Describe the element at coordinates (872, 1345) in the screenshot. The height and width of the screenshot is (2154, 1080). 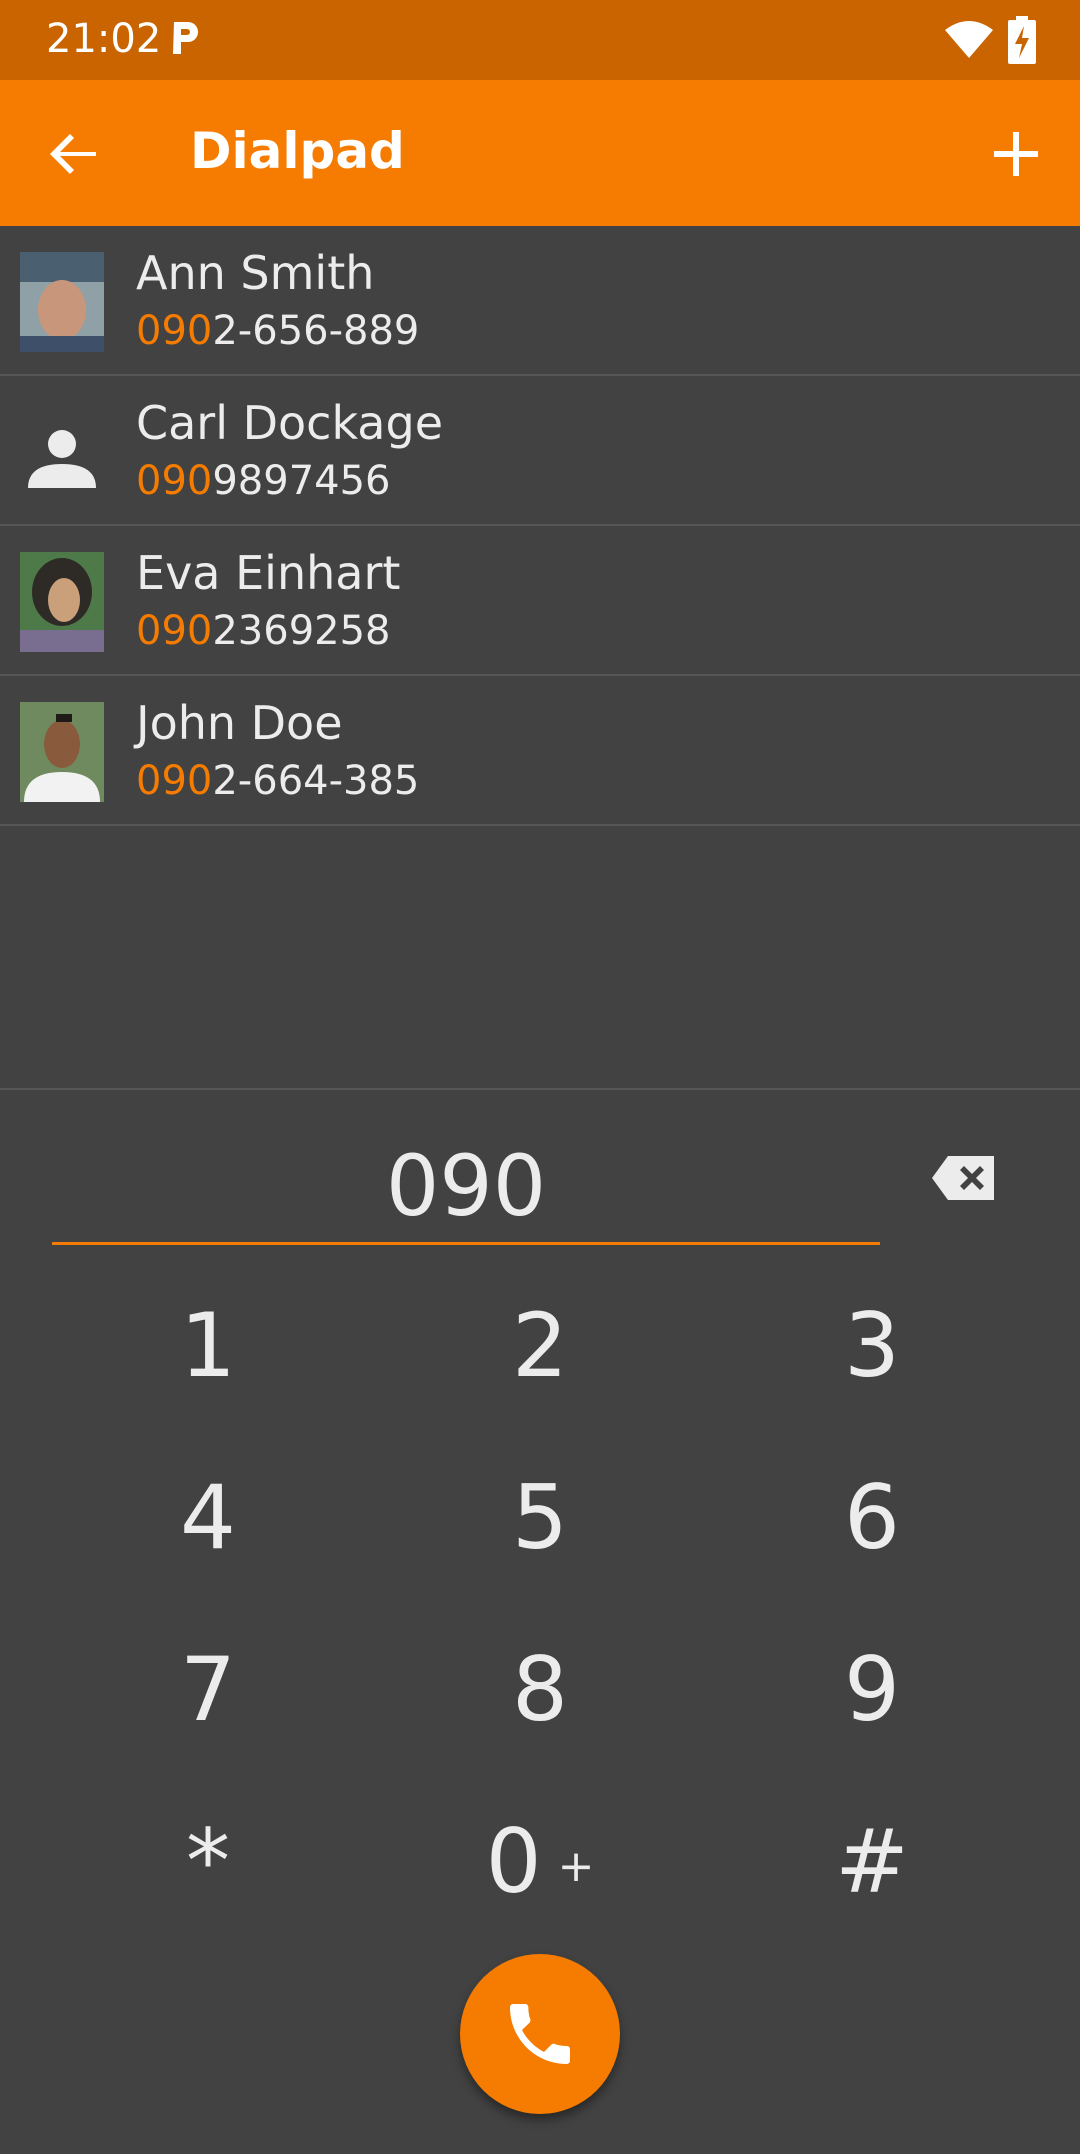
I see `key-3: 3` at that location.